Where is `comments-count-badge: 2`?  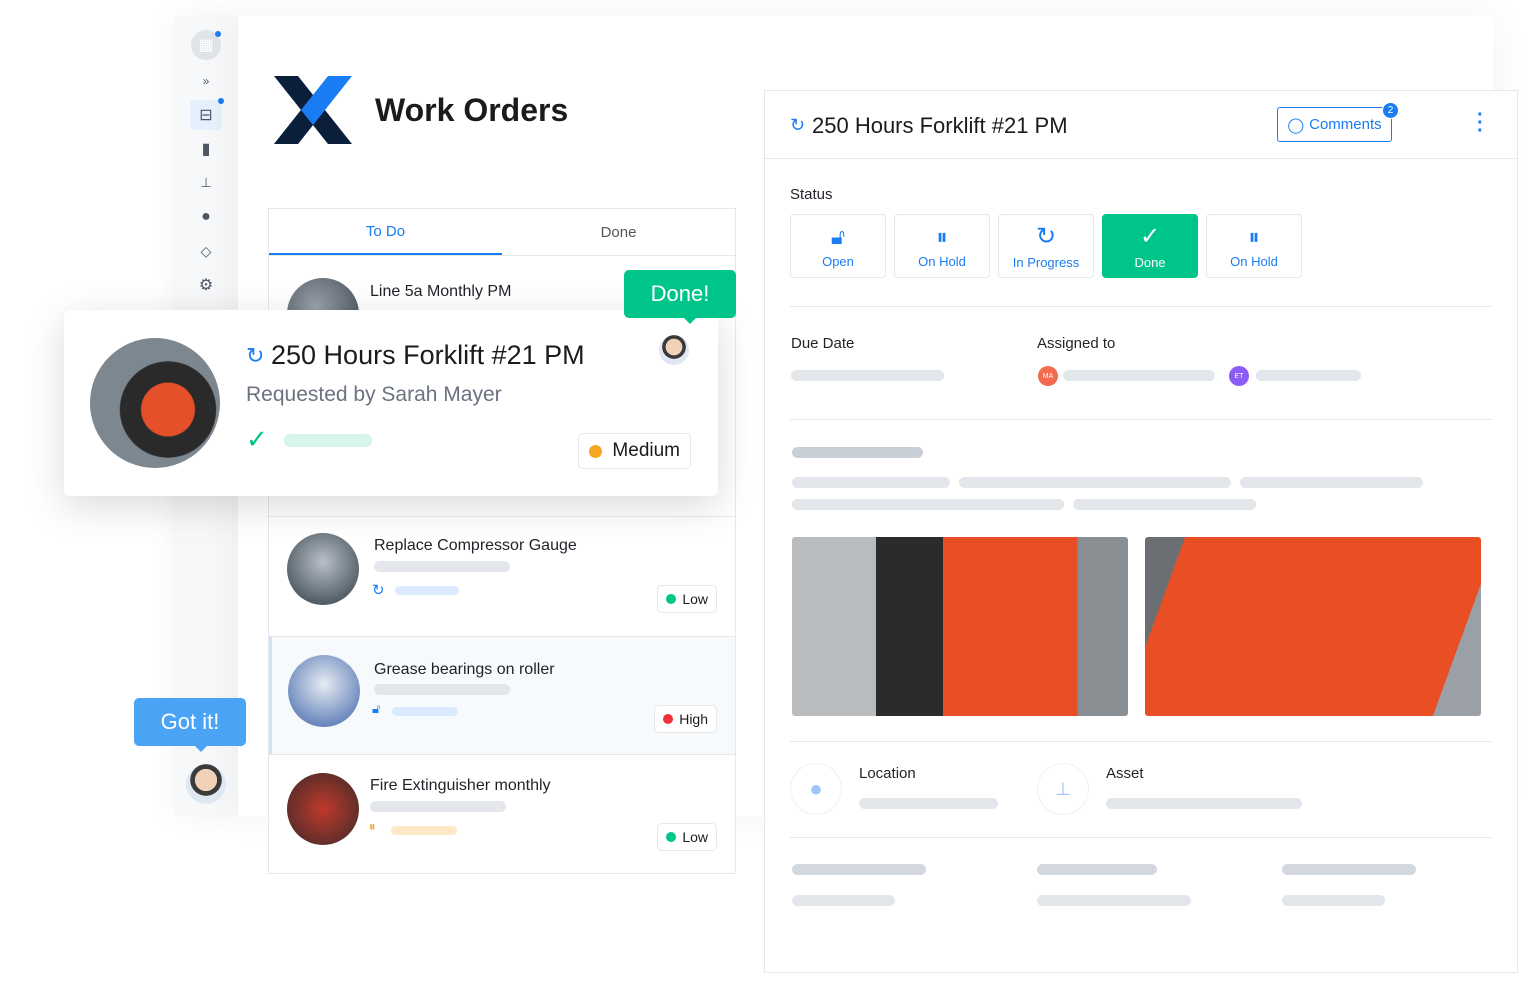
comments-count-badge: 2 is located at coordinates (1390, 110).